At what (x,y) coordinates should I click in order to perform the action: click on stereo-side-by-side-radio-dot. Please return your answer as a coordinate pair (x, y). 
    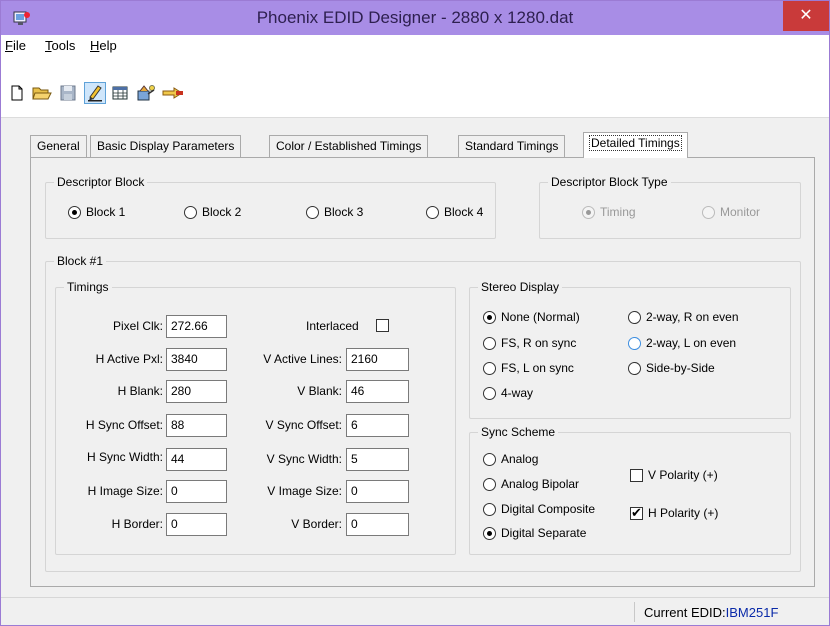
    Looking at the image, I should click on (634, 368).